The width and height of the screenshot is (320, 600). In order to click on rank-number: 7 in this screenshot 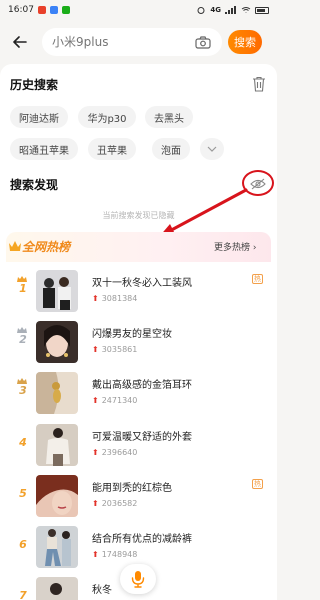, I will do `click(23, 594)`.